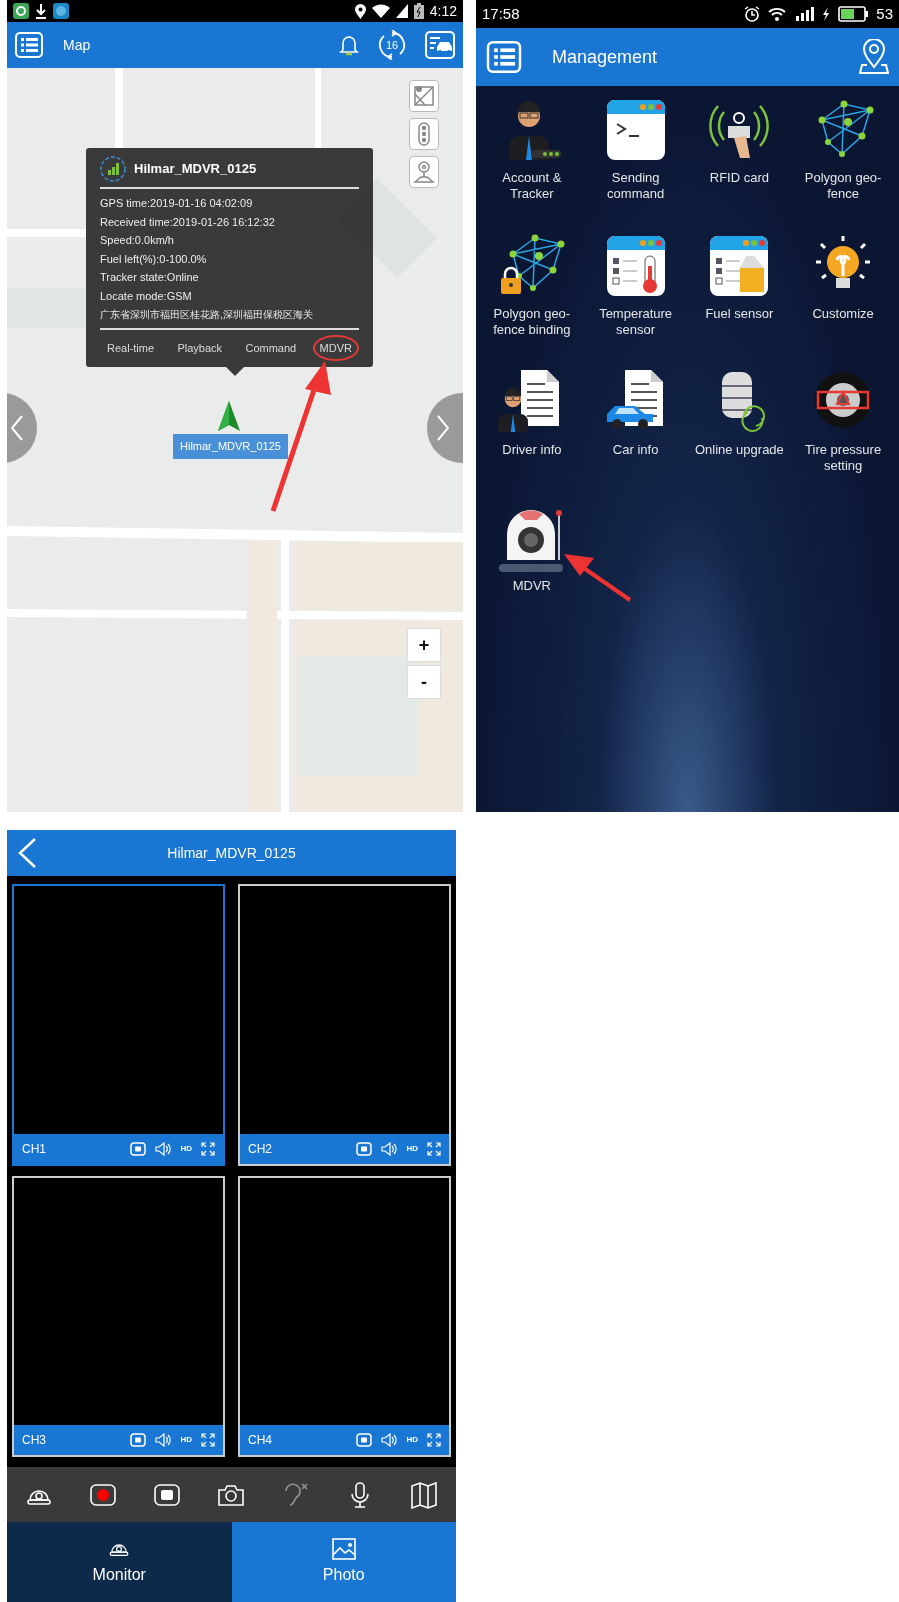  I want to click on location-button, so click(874, 57).